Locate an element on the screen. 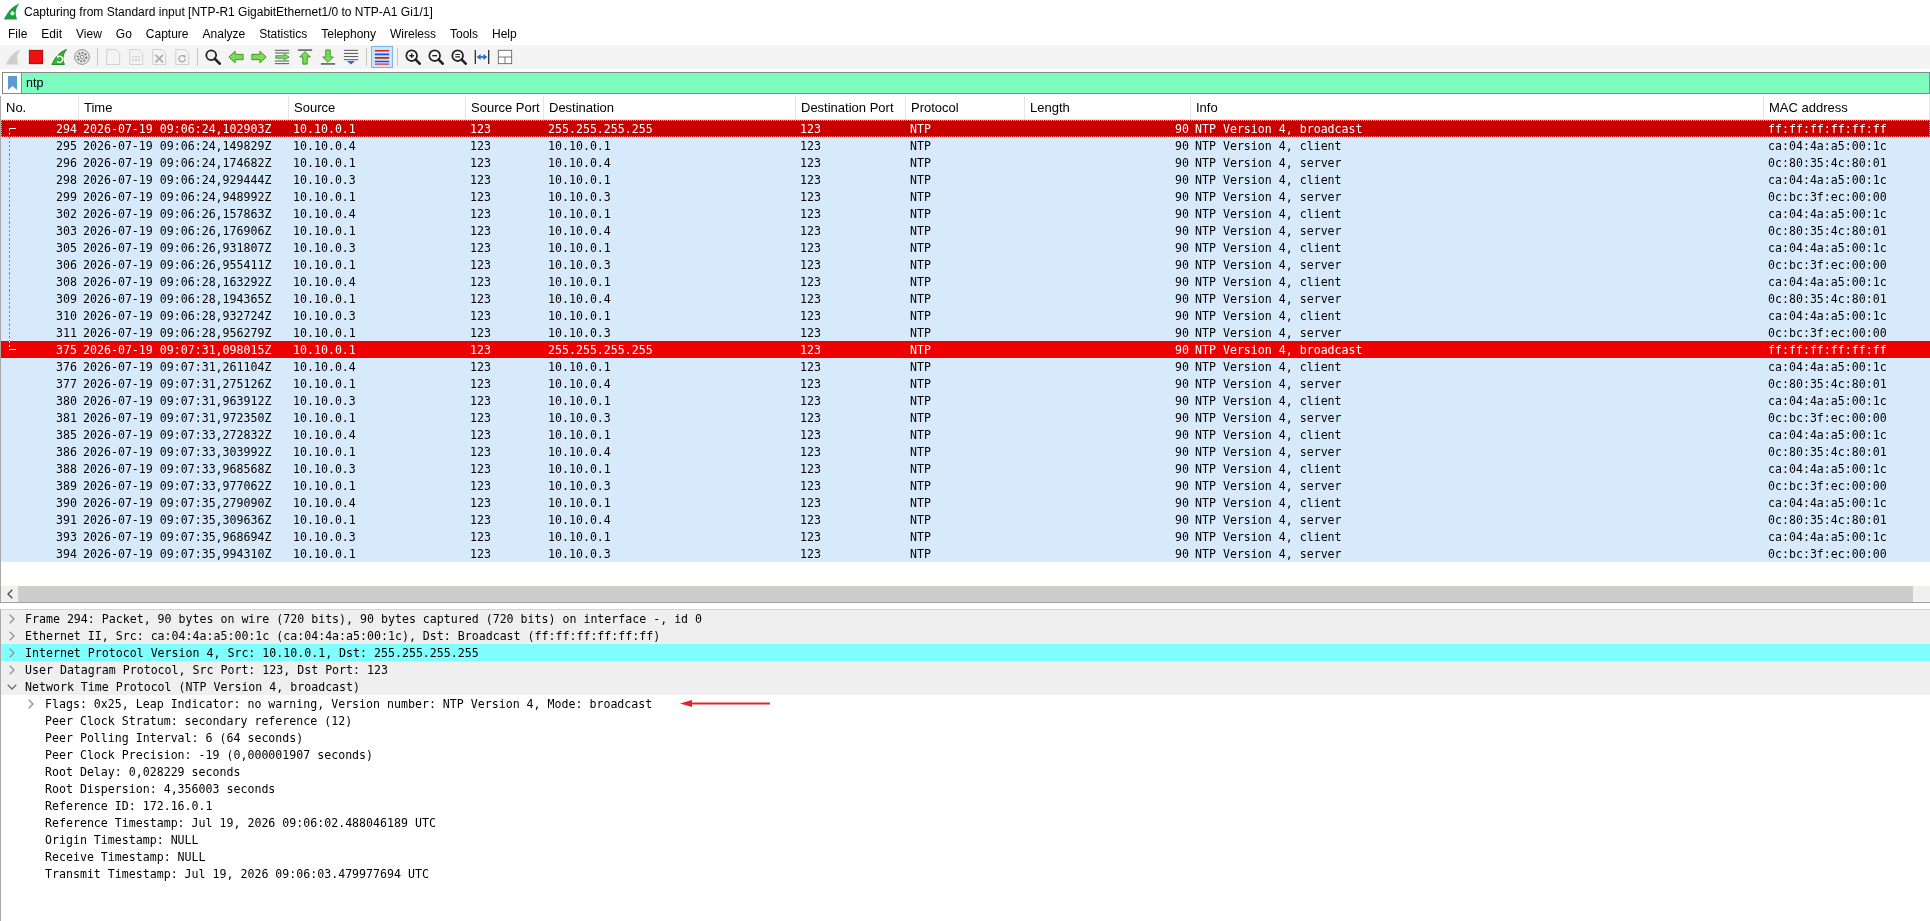 This screenshot has height=921, width=1930. menu-item: Tools is located at coordinates (464, 34).